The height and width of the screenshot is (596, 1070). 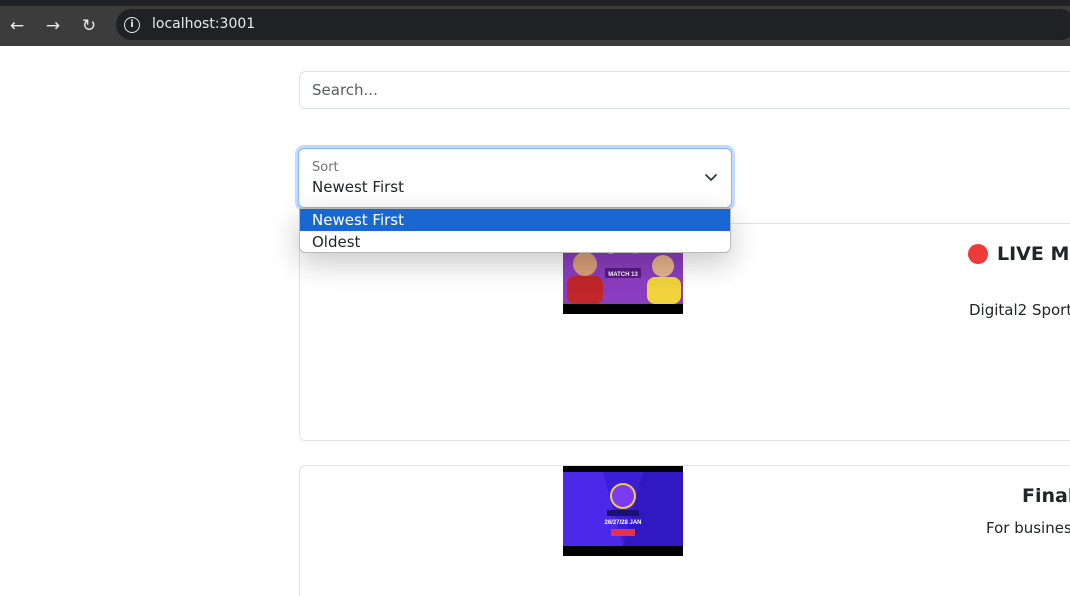 What do you see at coordinates (89, 26) in the screenshot?
I see `reload-icon: ↻` at bounding box center [89, 26].